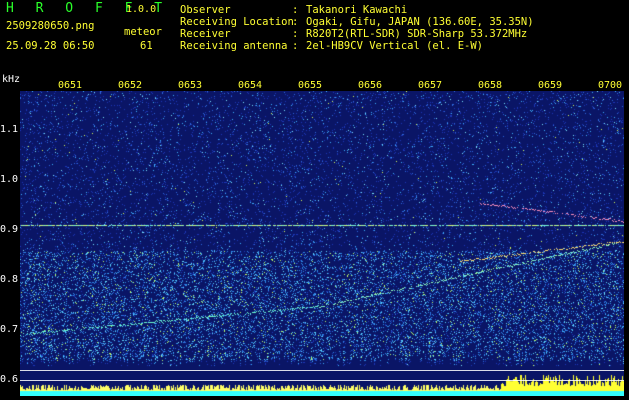 The width and height of the screenshot is (629, 400). Describe the element at coordinates (50, 46) in the screenshot. I see `capture-datetime: 25.09.28 06:50` at that location.